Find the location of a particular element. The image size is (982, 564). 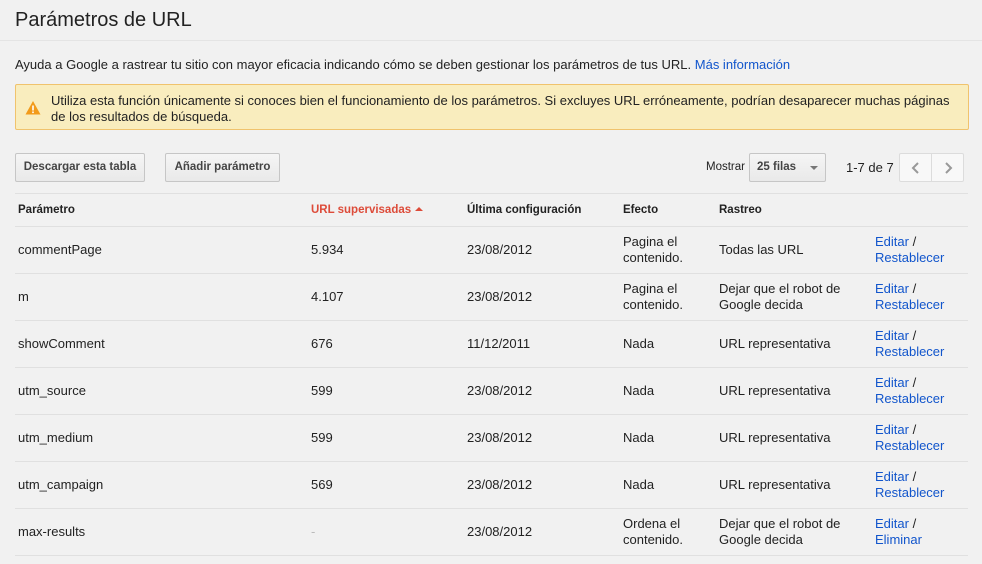

parameter-name: max-results is located at coordinates (52, 531).